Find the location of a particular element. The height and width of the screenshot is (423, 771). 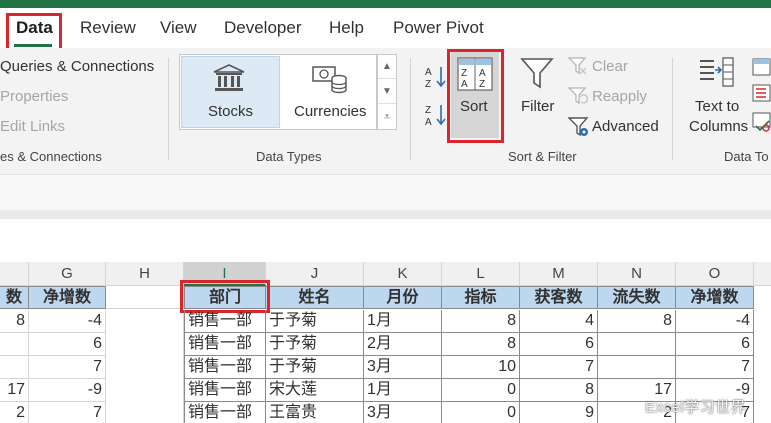

column-header-j: J is located at coordinates (315, 274).